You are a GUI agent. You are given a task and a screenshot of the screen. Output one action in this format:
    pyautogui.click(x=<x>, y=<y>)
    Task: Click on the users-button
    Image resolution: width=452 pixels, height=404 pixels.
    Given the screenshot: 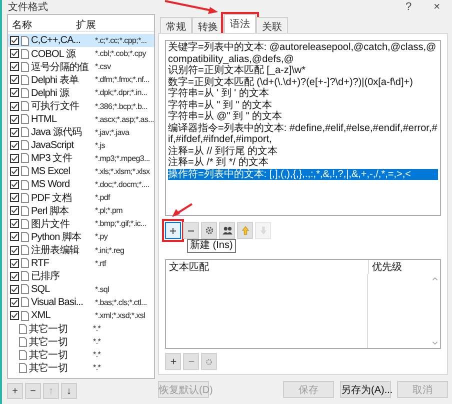 What is the action you would take?
    pyautogui.click(x=227, y=230)
    